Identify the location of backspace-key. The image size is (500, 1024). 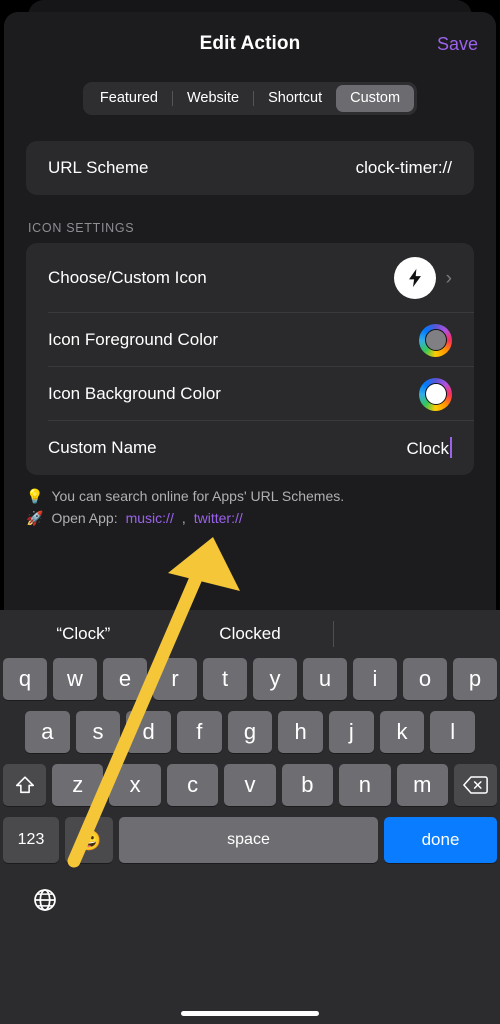
(475, 785).